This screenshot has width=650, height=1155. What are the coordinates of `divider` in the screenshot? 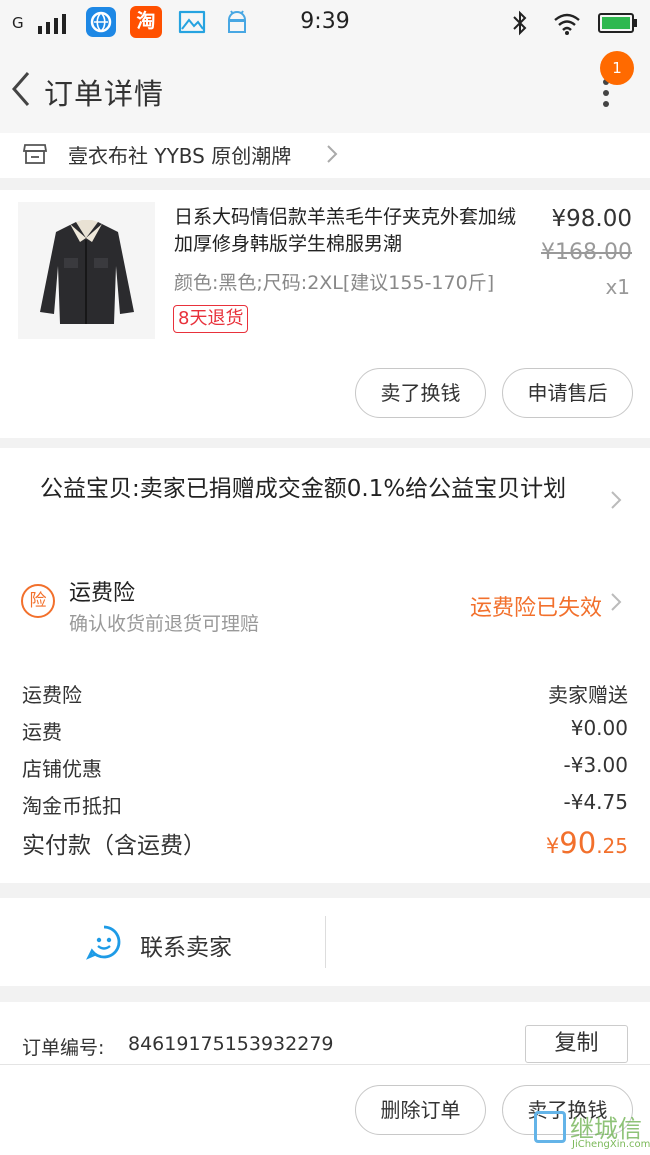 It's located at (325, 942).